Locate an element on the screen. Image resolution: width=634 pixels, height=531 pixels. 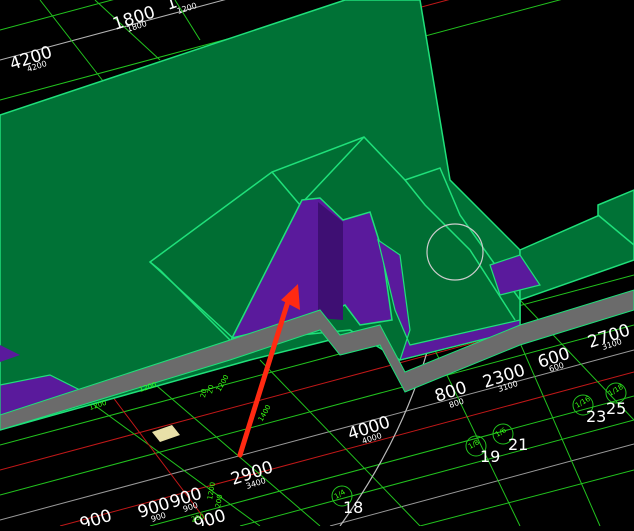
axis-label-18: 18 is located at coordinates (353, 507).